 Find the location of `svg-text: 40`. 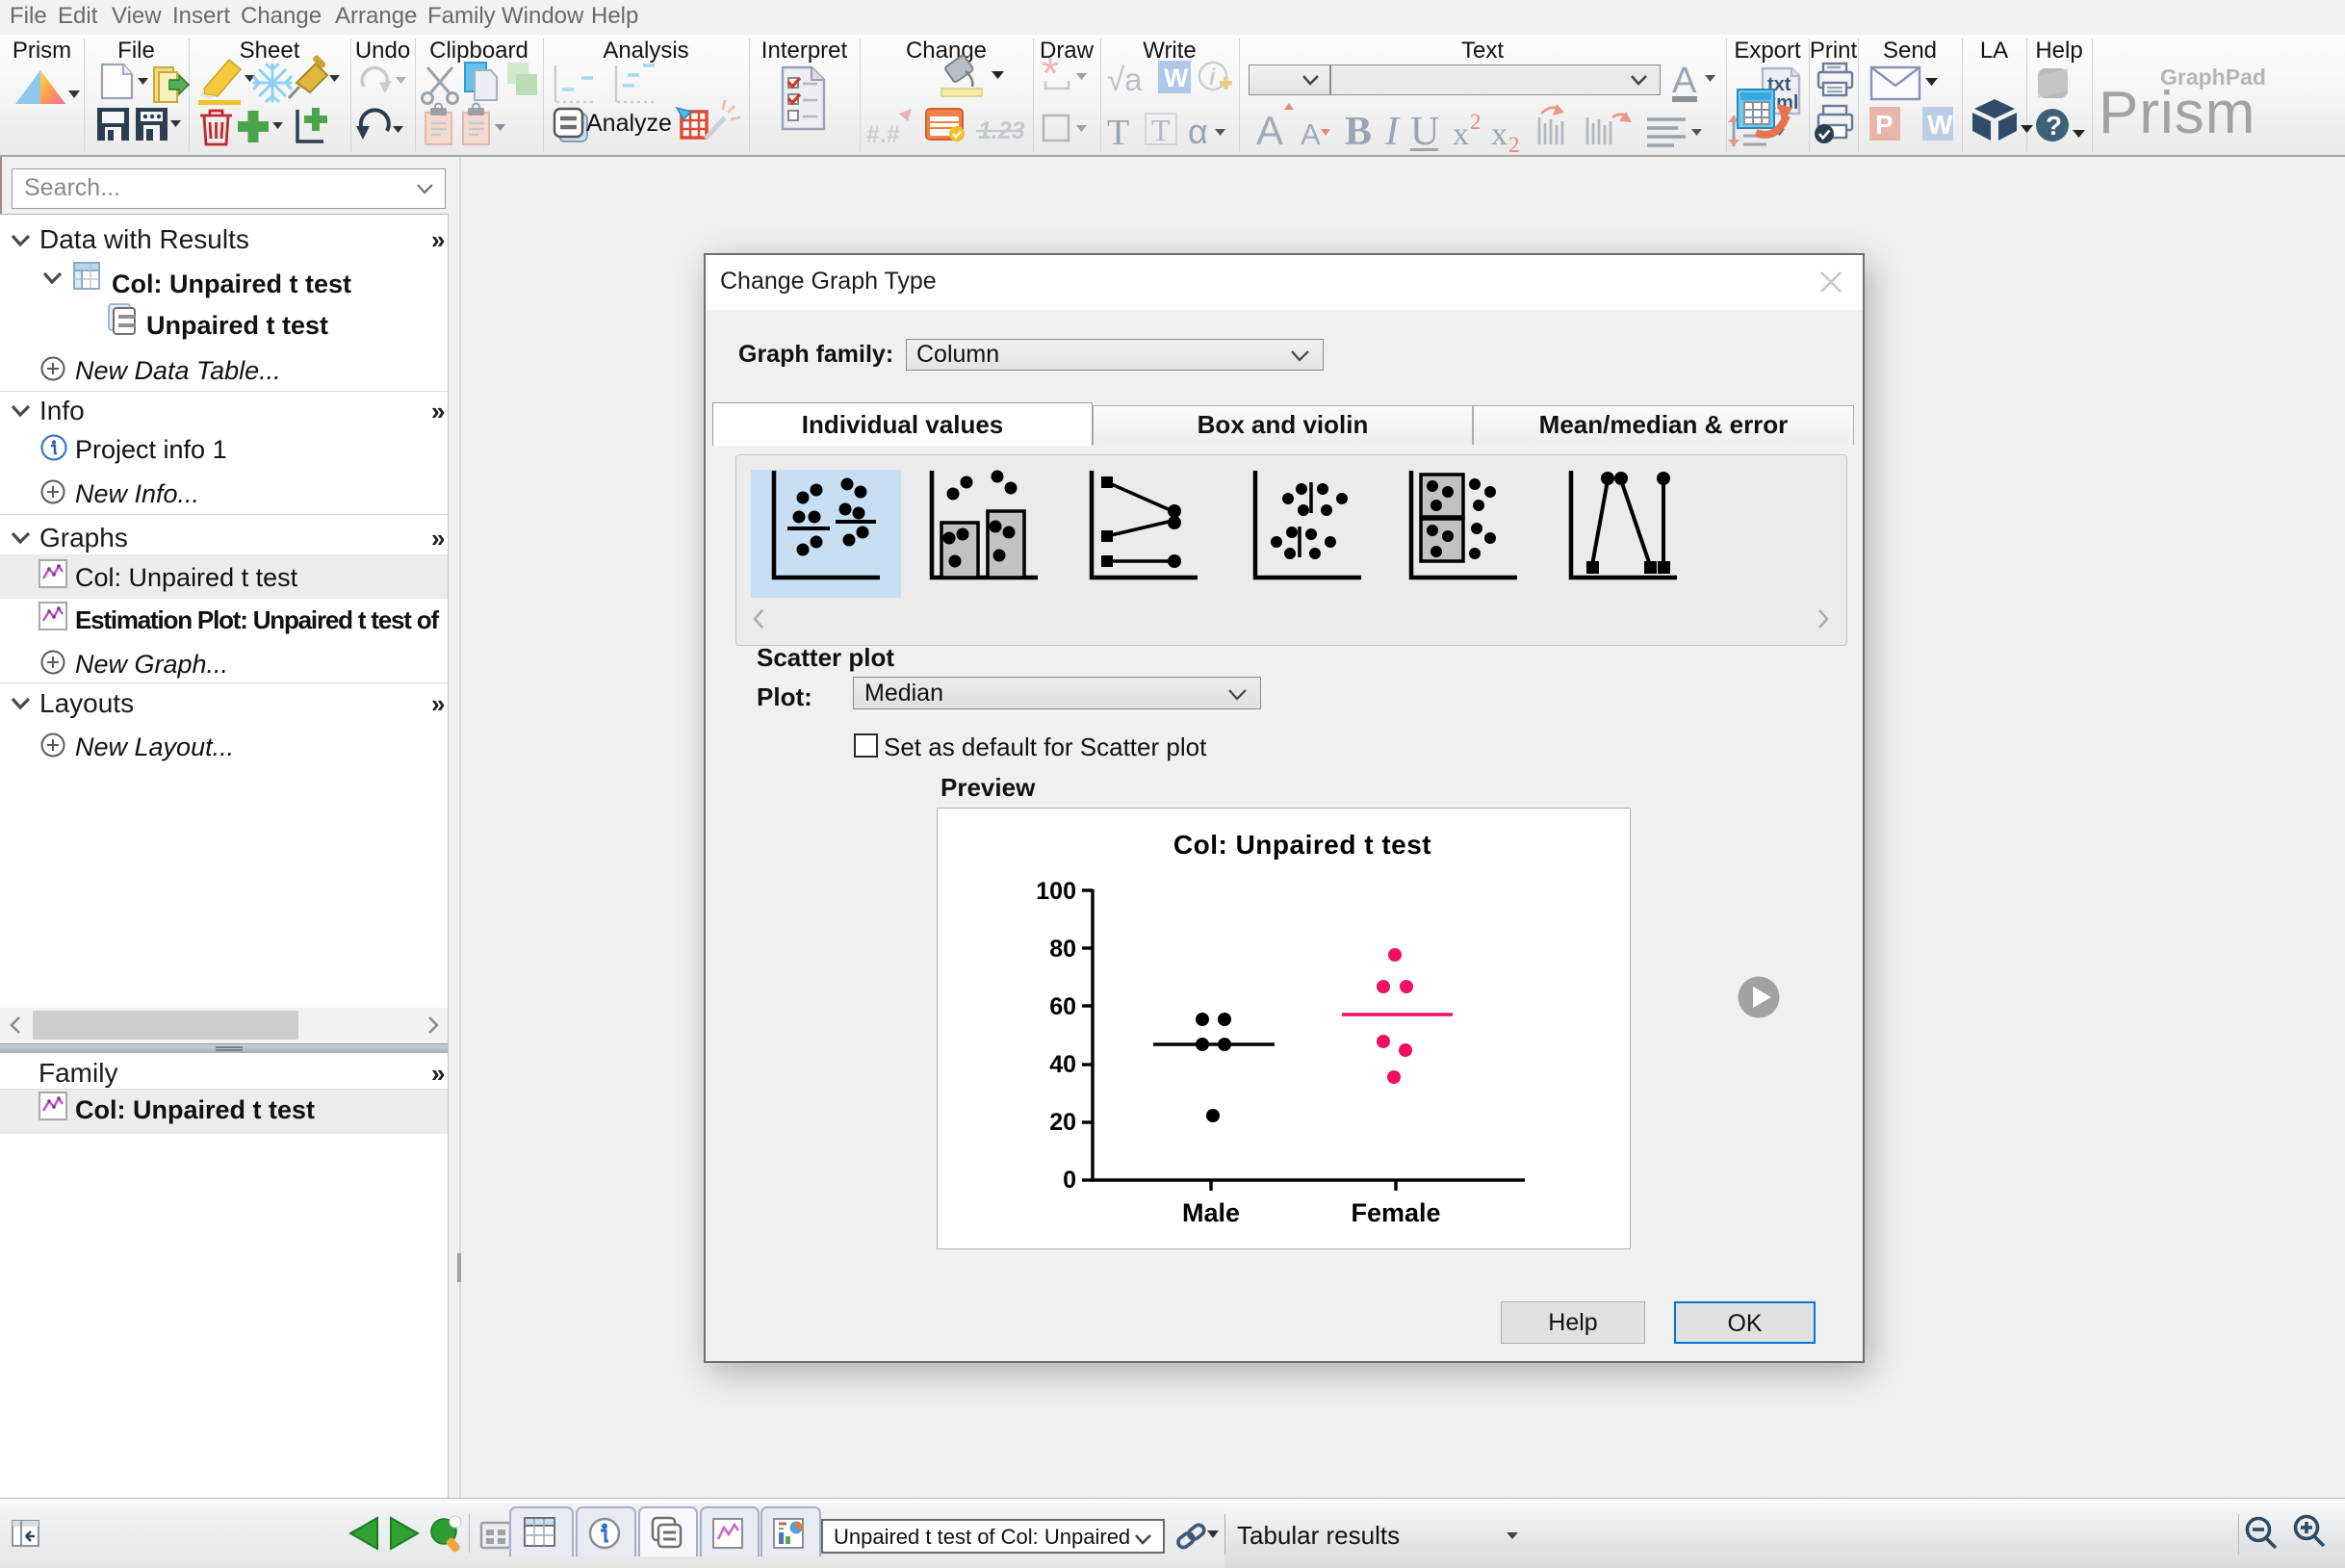

svg-text: 40 is located at coordinates (1063, 1064).